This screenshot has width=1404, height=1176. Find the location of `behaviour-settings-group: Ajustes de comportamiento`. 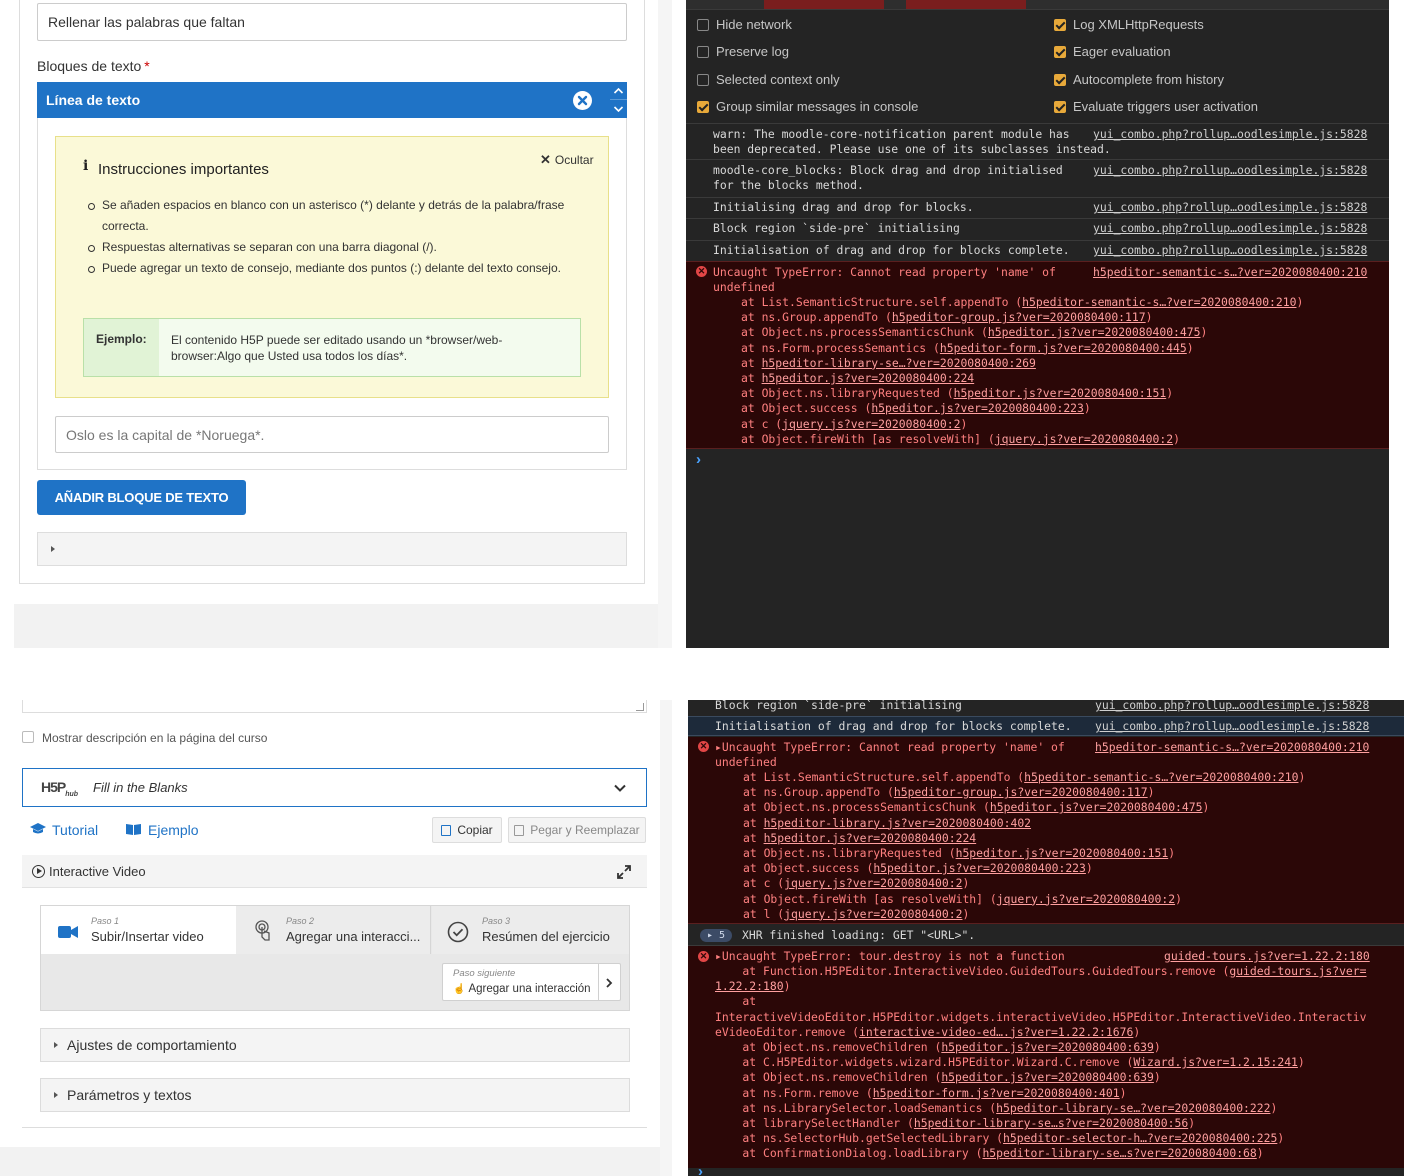

behaviour-settings-group: Ajustes de comportamiento is located at coordinates (335, 1045).